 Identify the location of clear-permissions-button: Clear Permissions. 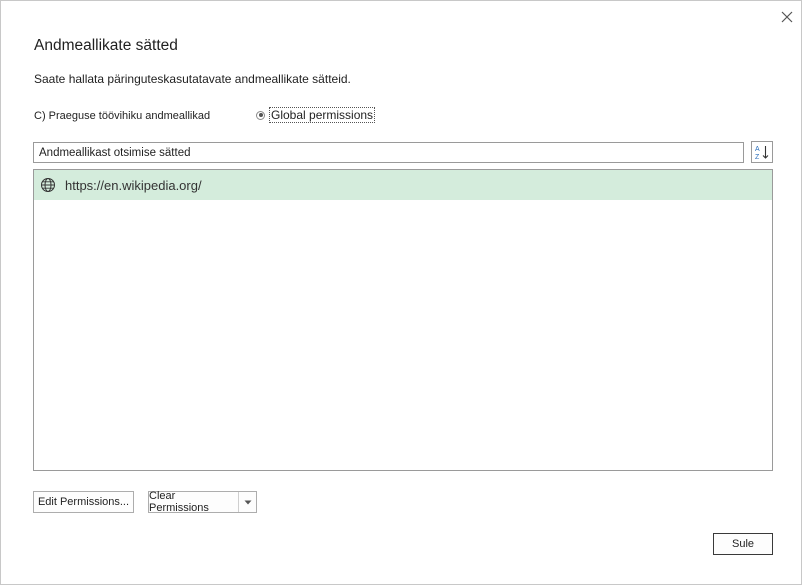
(194, 502).